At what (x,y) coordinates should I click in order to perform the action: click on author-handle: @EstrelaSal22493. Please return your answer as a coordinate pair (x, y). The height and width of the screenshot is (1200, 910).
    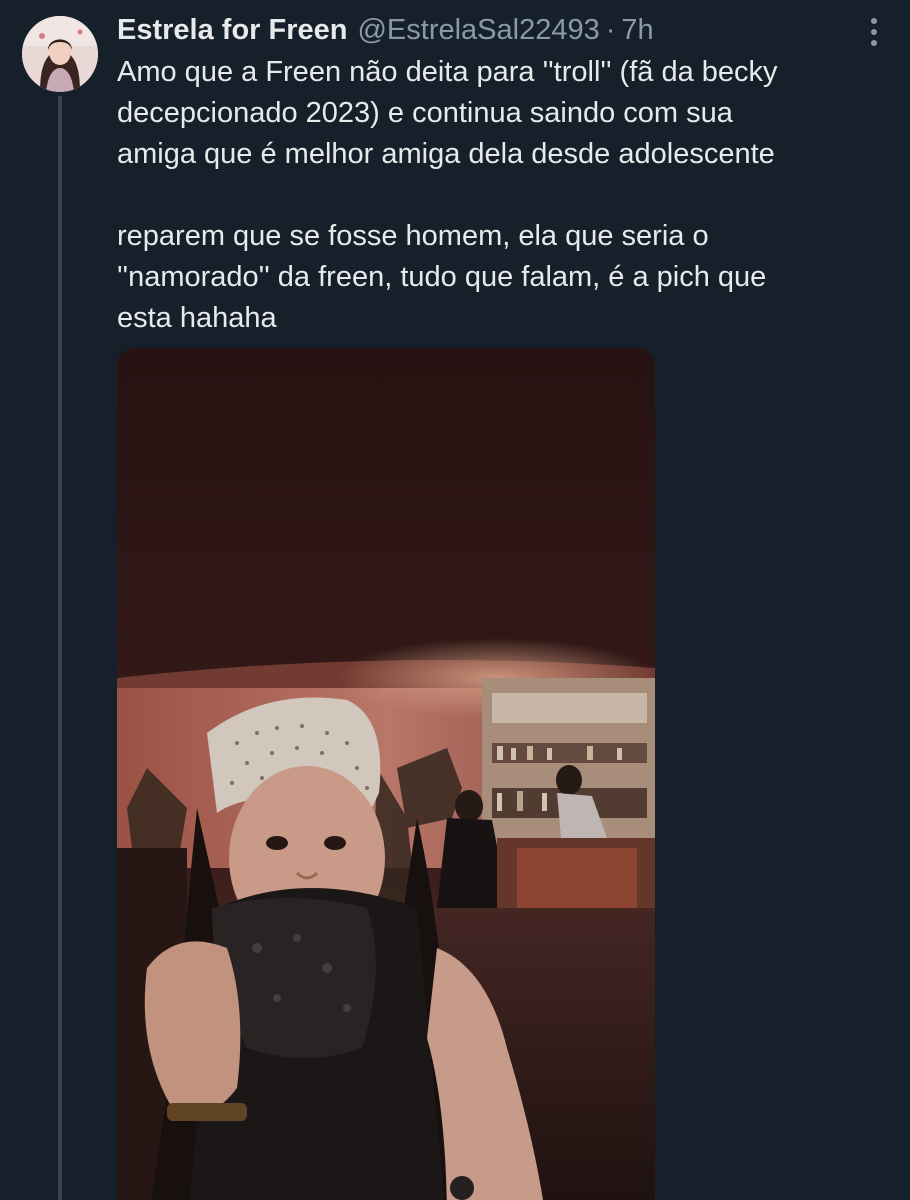
    Looking at the image, I should click on (478, 30).